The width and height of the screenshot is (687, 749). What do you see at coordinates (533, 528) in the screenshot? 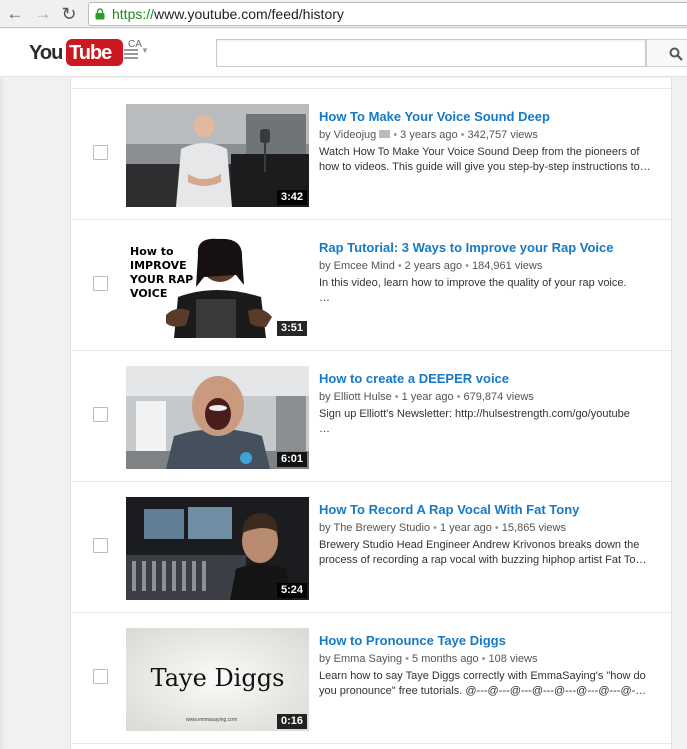
I see `view-count: 15,865 views` at bounding box center [533, 528].